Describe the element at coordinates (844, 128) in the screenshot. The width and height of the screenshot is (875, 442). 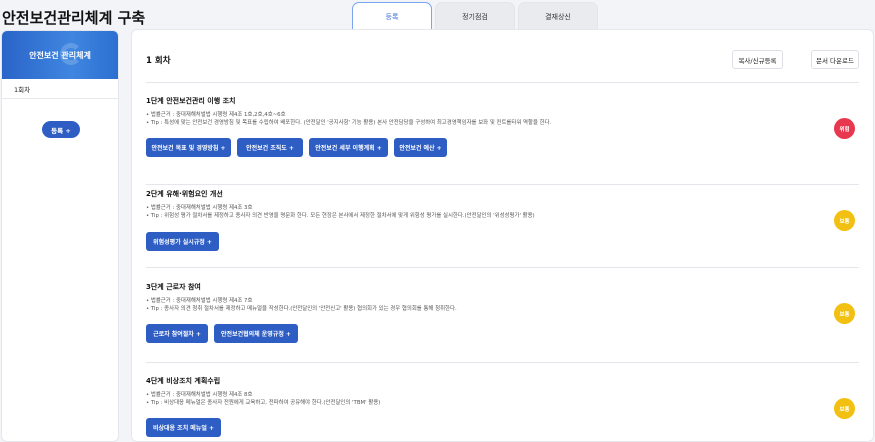
I see `status-badge: 위험` at that location.